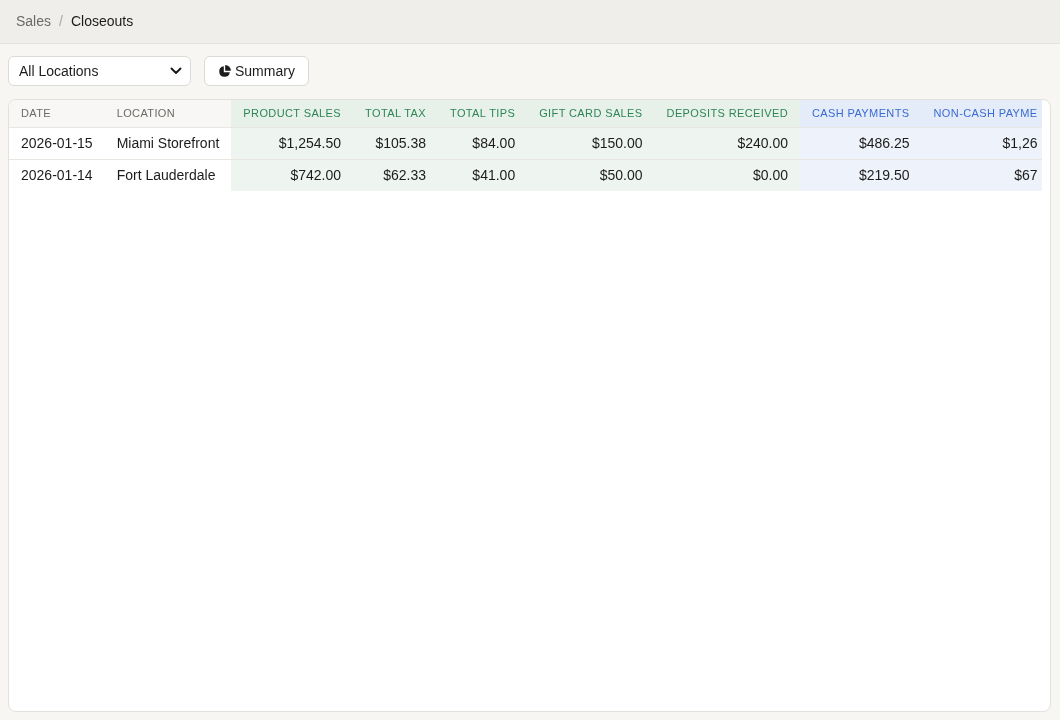  What do you see at coordinates (483, 113) in the screenshot?
I see `column-header: TOTAL TIPS` at bounding box center [483, 113].